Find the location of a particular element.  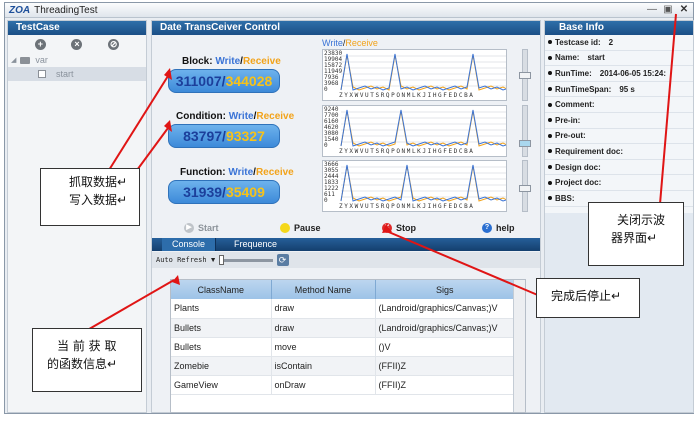

table-cell: (FFII)Z is located at coordinates (445, 366).